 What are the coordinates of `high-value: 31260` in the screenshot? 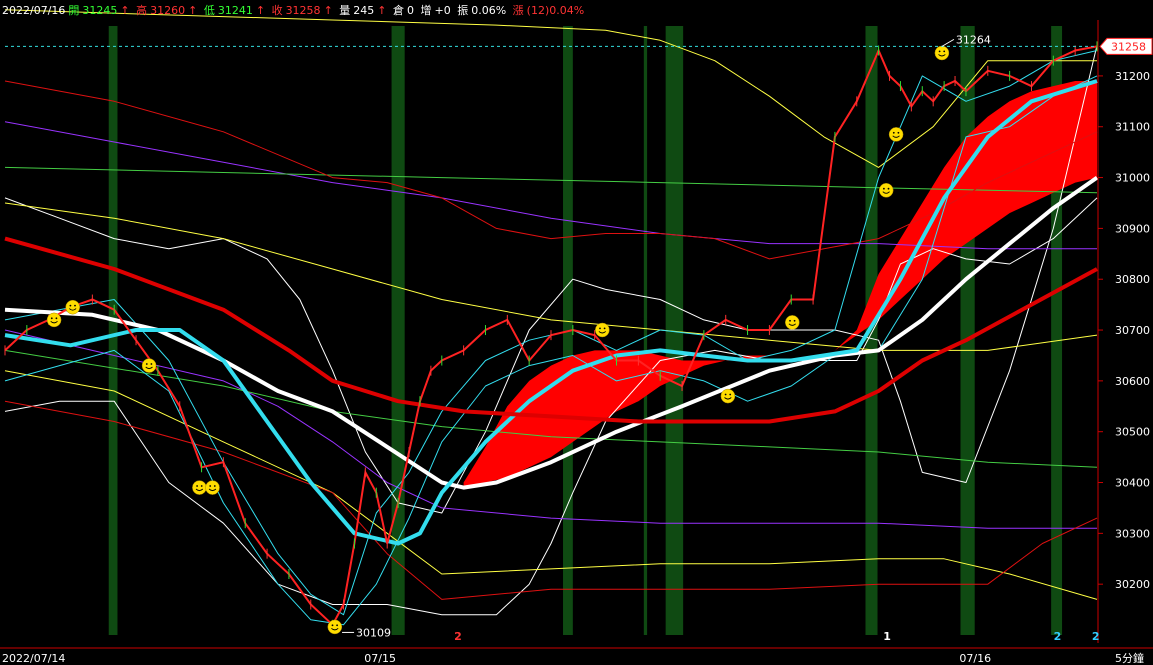 It's located at (168, 10).